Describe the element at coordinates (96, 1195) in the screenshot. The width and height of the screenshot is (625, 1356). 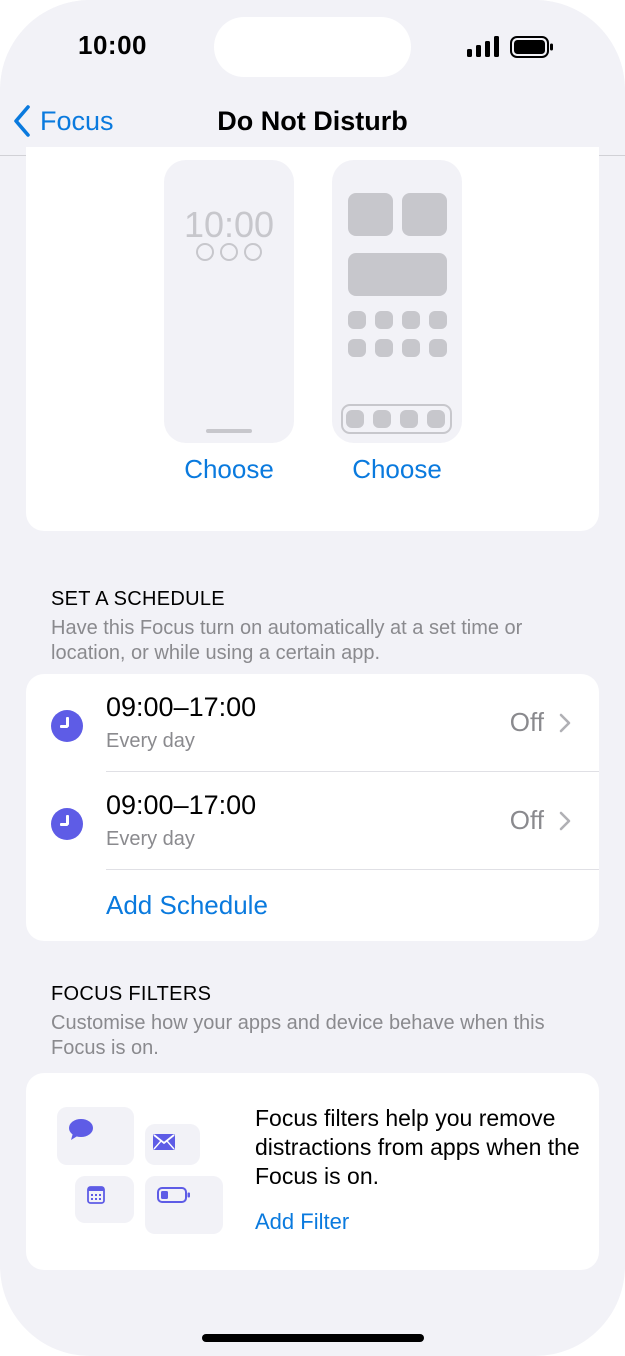
I see `calendar-icon` at that location.